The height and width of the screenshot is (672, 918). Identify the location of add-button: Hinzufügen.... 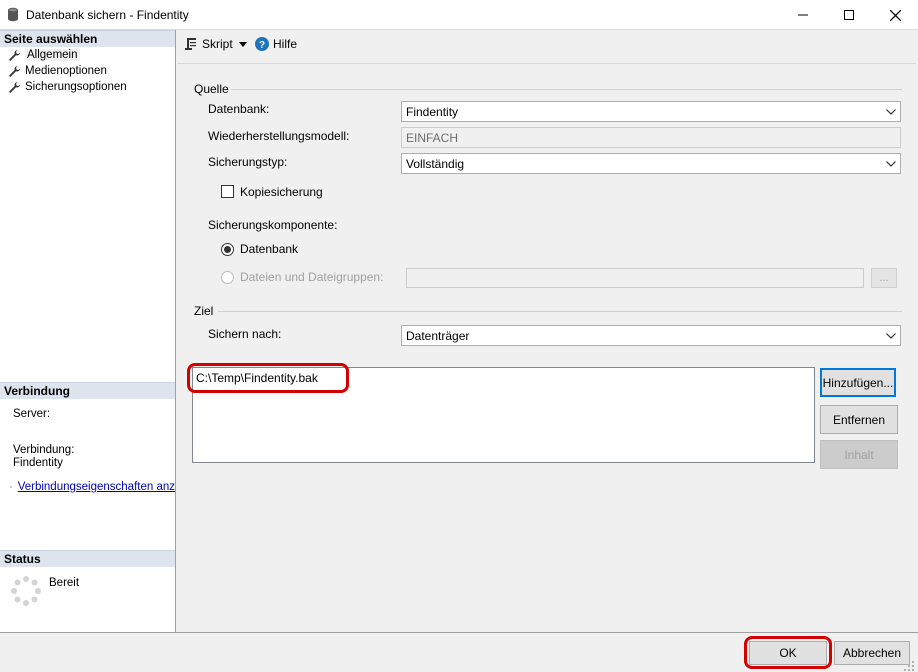
(858, 382).